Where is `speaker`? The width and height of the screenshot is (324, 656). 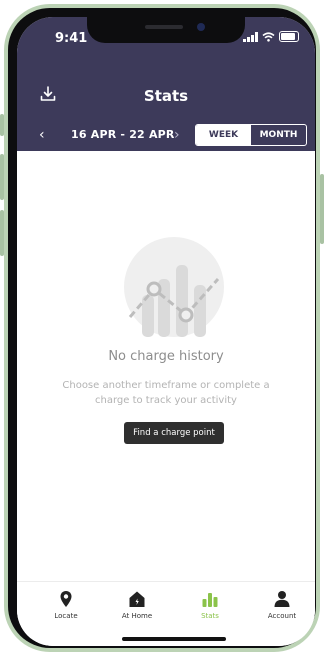 speaker is located at coordinates (164, 27).